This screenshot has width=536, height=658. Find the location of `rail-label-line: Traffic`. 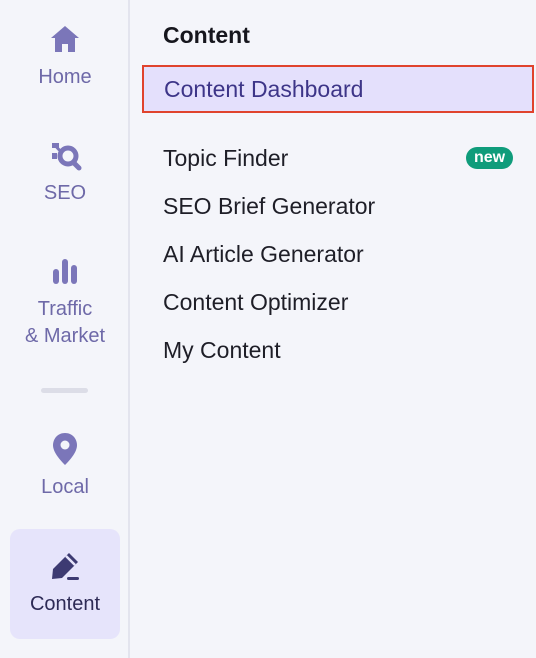

rail-label-line: Traffic is located at coordinates (65, 309).